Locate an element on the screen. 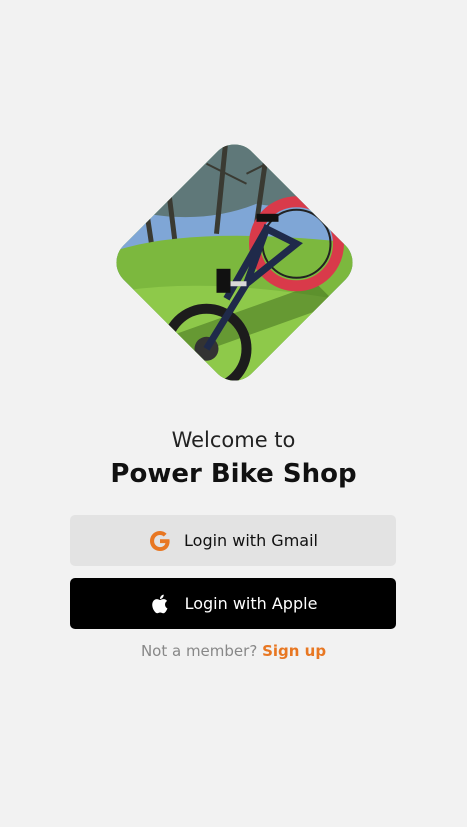  login-apple-button: Login with Apple is located at coordinates (233, 603).